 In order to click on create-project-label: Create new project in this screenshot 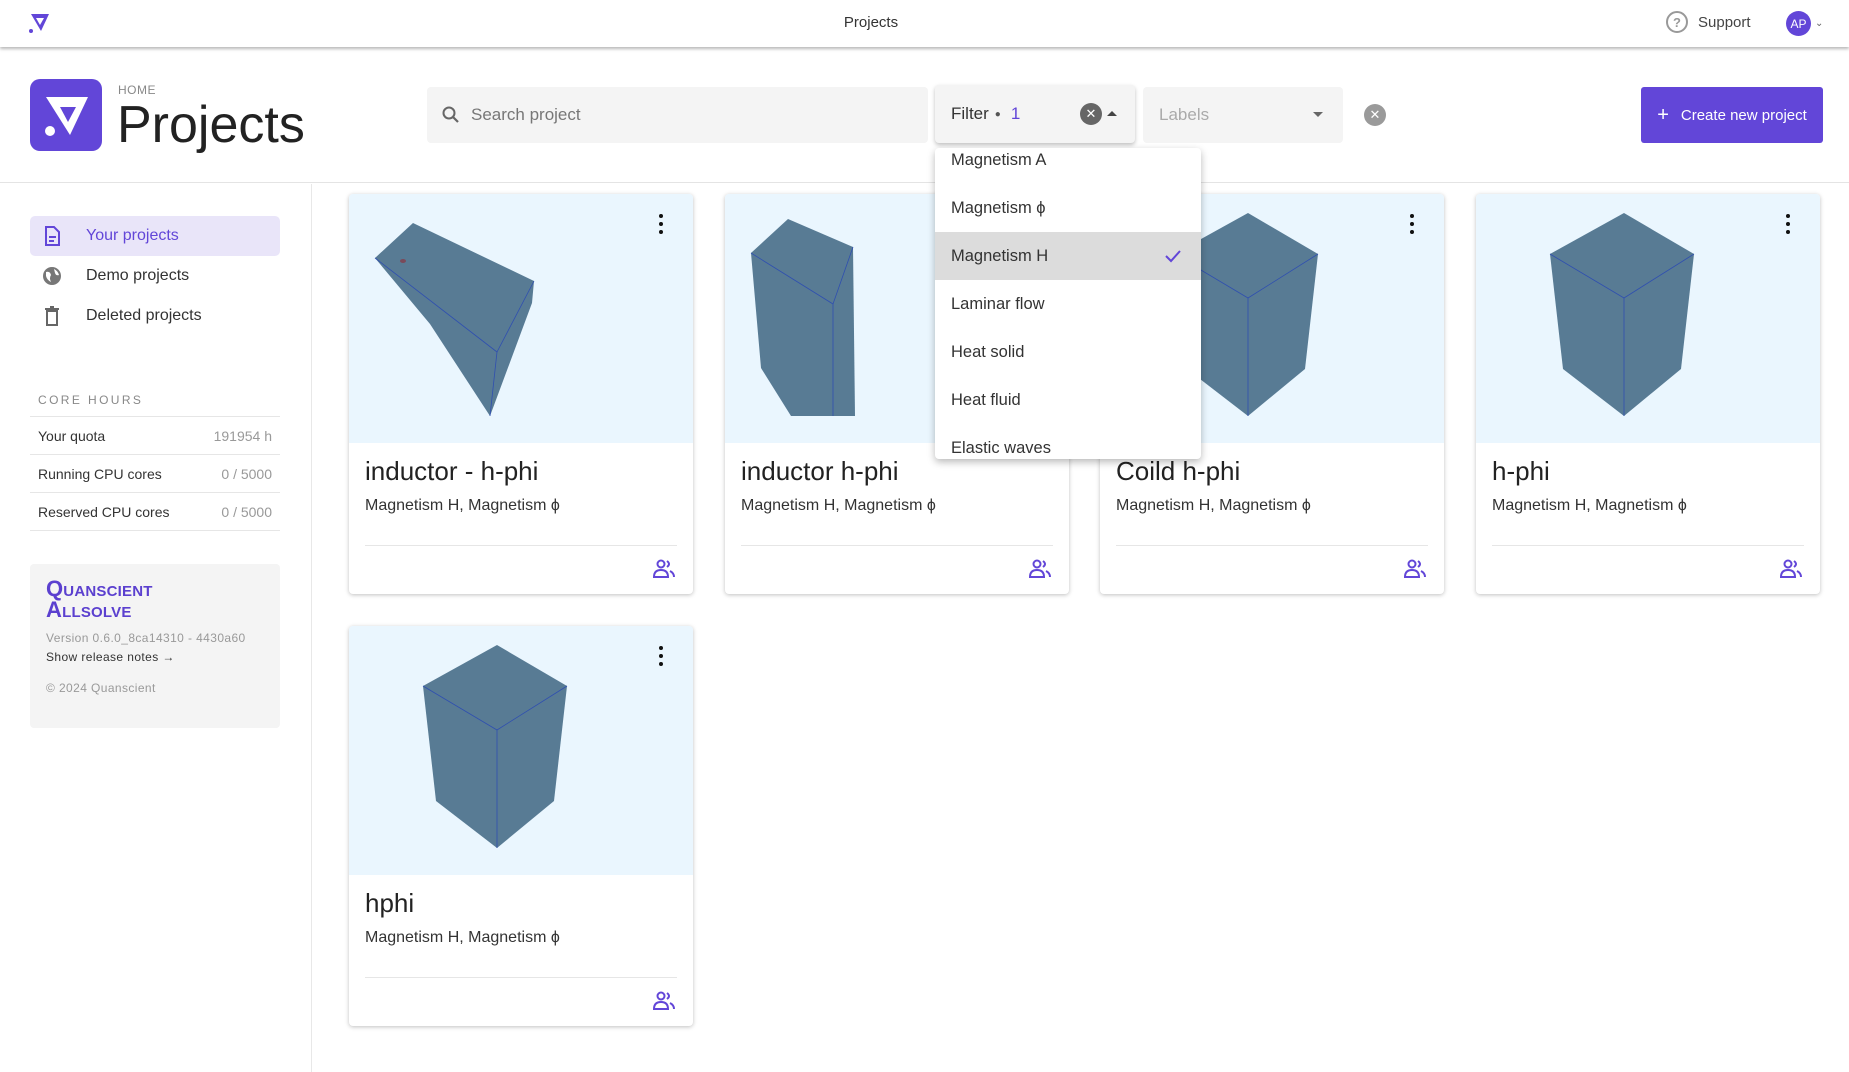, I will do `click(1743, 115)`.